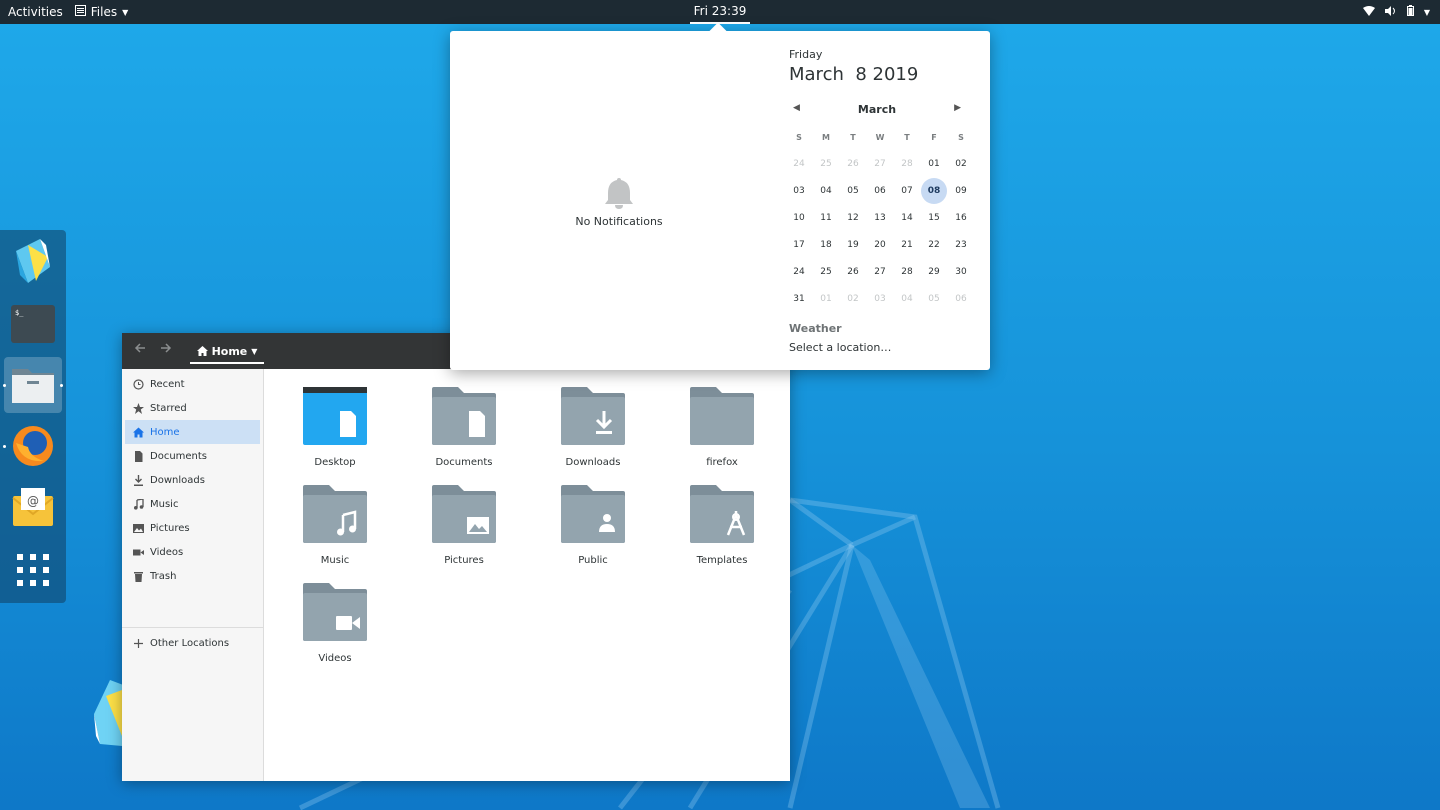 The image size is (1440, 810). What do you see at coordinates (335, 462) in the screenshot?
I see `folder-label: Desktop` at bounding box center [335, 462].